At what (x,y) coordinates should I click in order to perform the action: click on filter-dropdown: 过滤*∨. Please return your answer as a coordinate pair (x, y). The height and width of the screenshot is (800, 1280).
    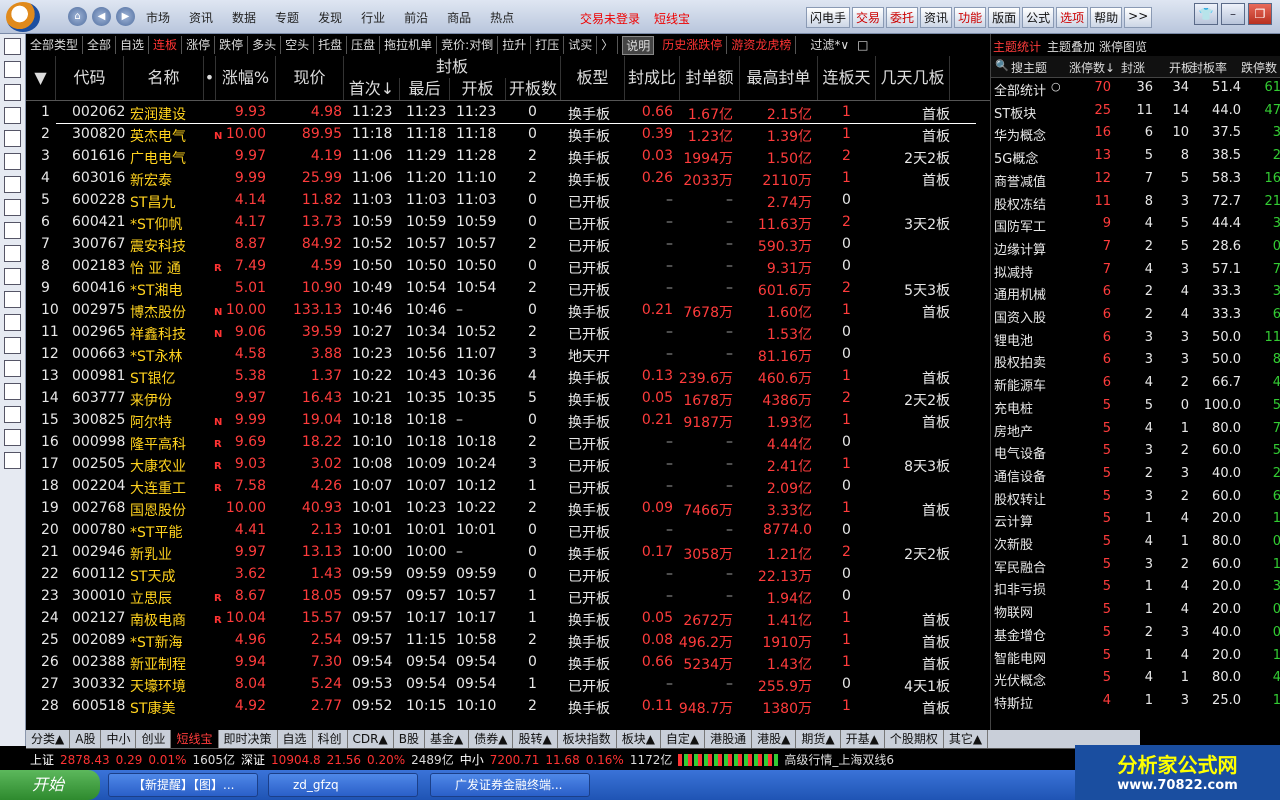
    Looking at the image, I should click on (829, 45).